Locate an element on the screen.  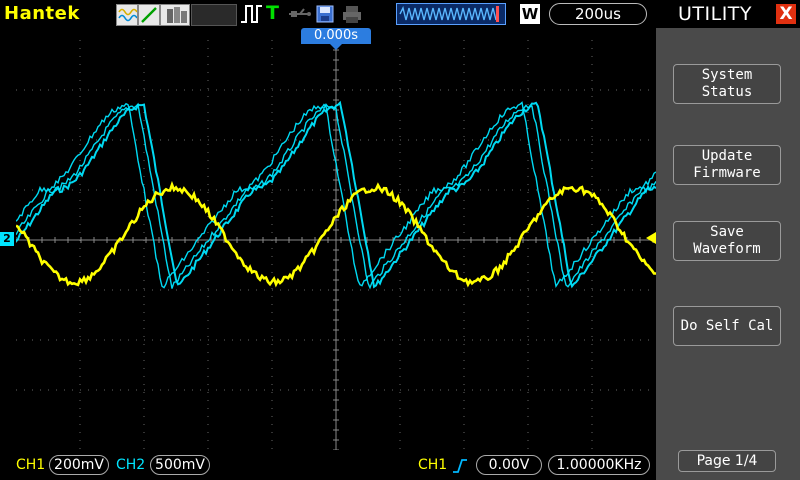
panel-title: UTILITY is located at coordinates (715, 14).